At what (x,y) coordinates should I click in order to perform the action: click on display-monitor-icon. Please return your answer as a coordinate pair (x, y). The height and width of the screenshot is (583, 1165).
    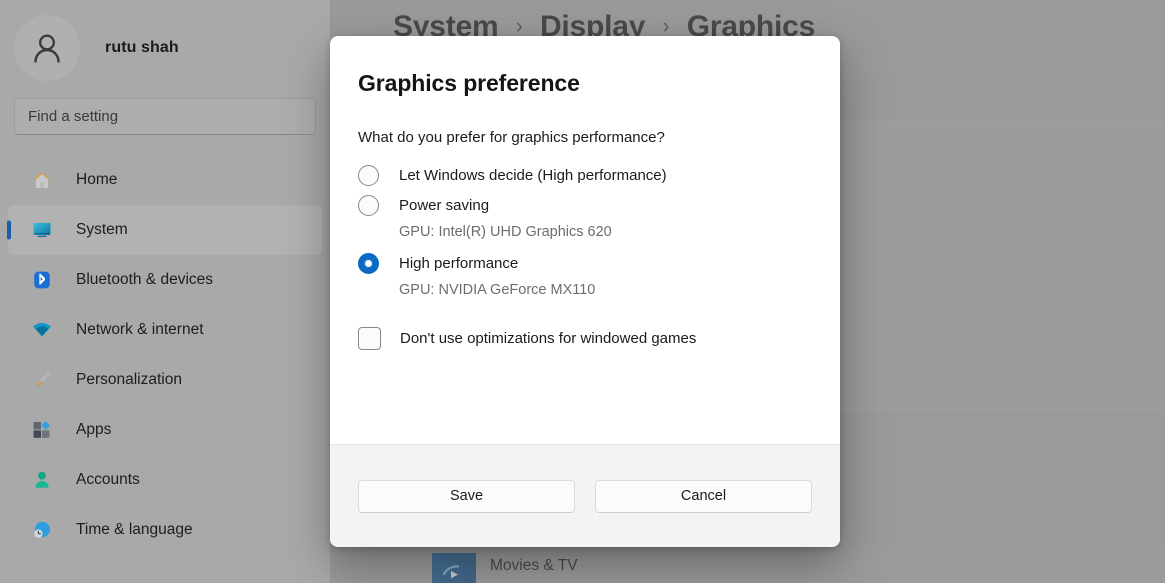
    Looking at the image, I should click on (42, 230).